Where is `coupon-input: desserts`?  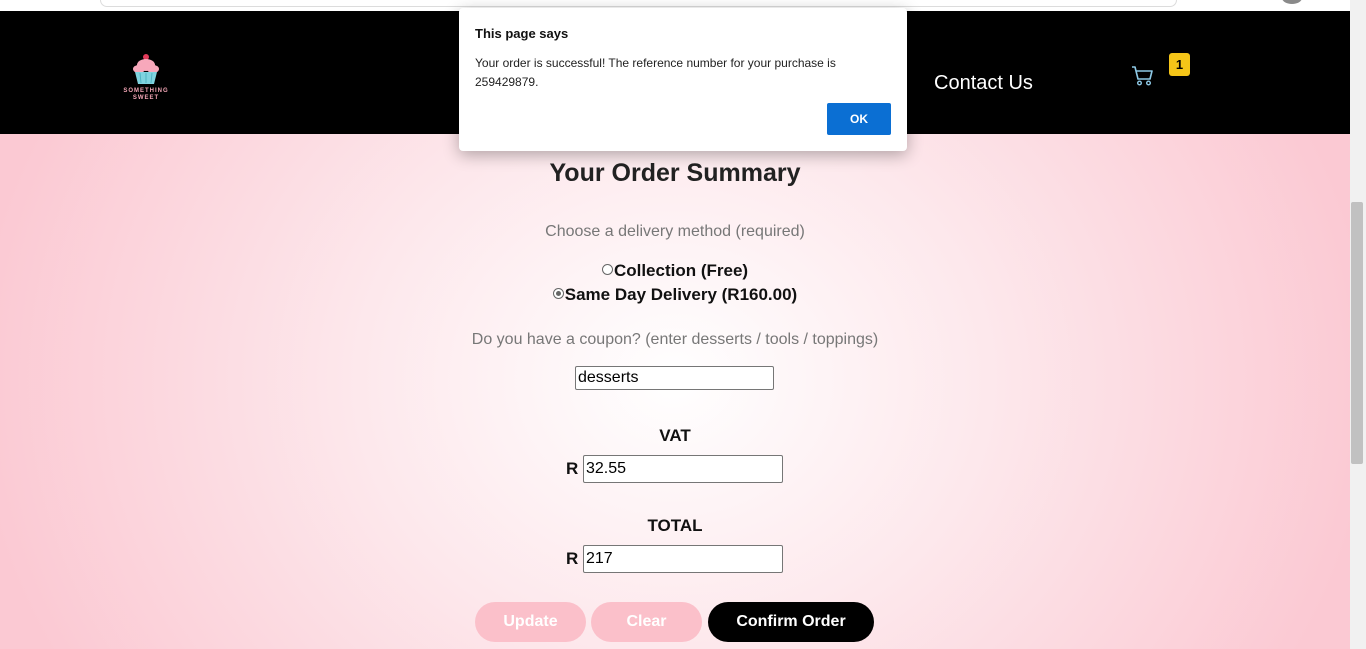 coupon-input: desserts is located at coordinates (674, 378).